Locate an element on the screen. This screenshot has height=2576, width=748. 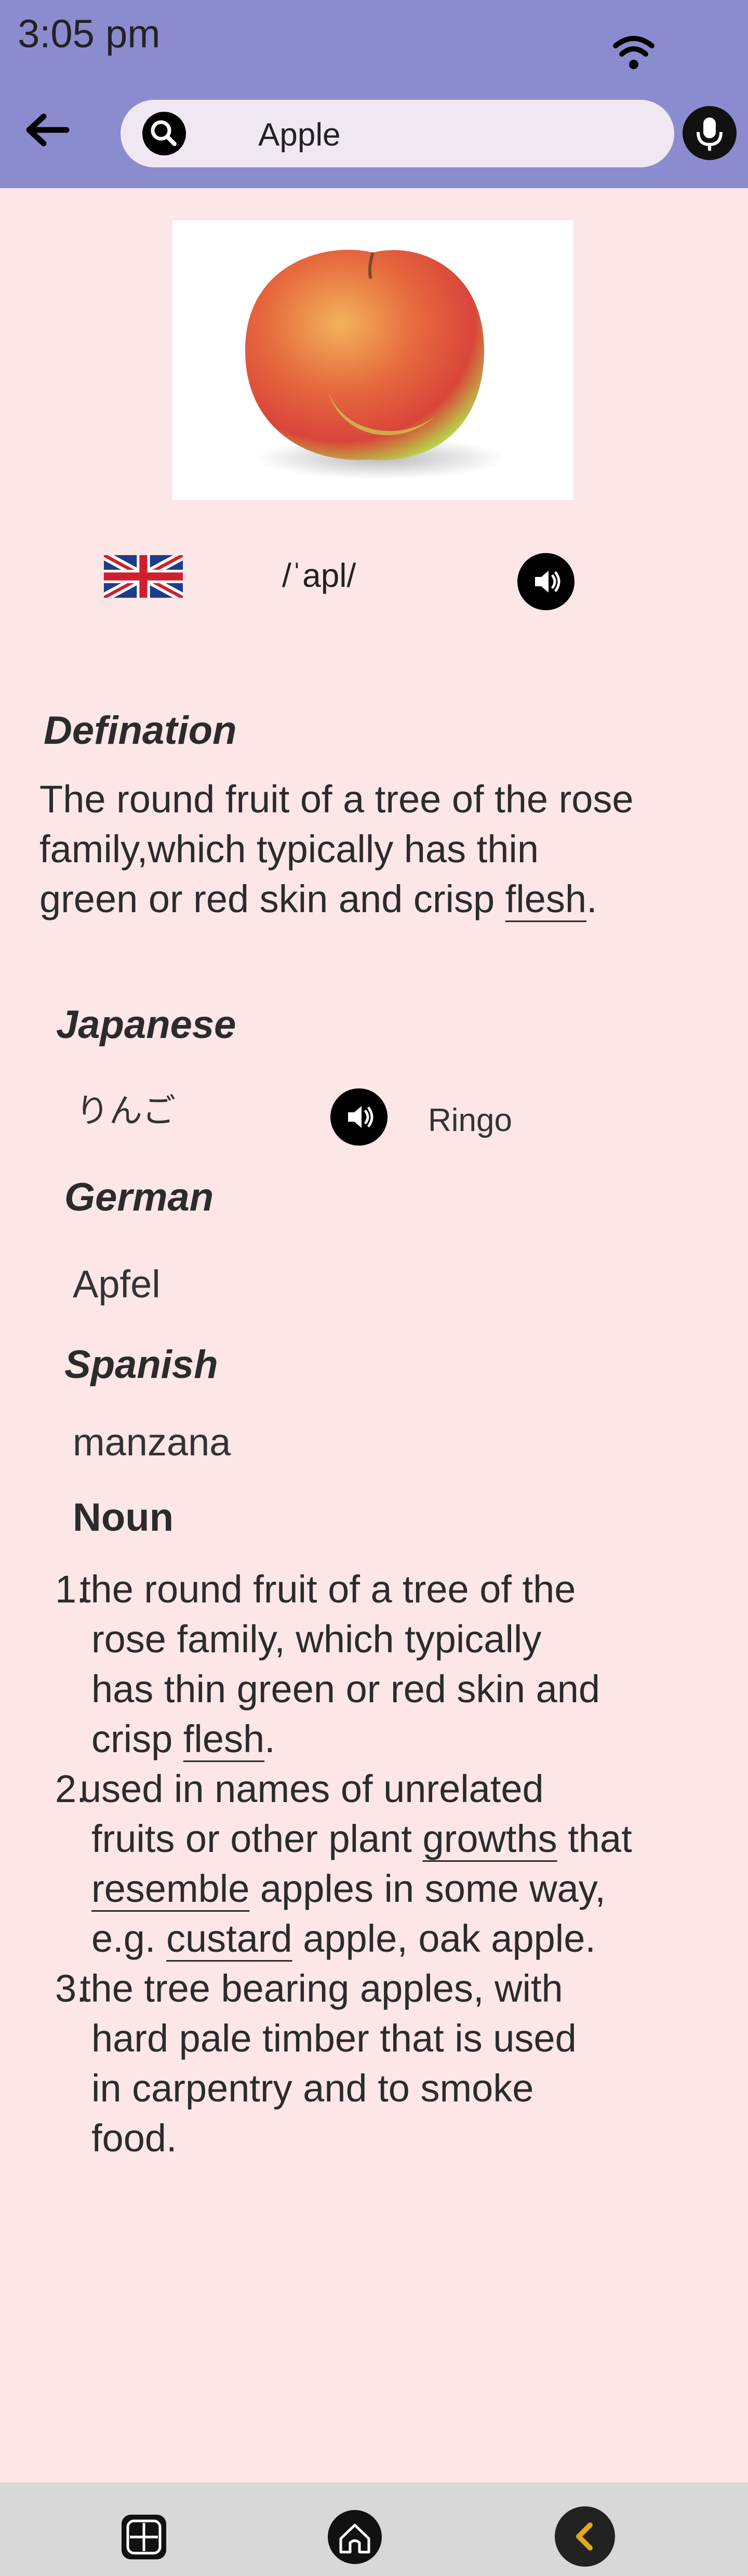
search-input: Apple is located at coordinates (299, 134).